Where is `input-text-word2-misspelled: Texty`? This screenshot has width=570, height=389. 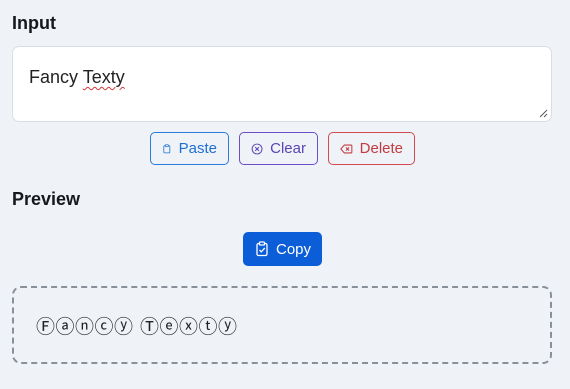 input-text-word2-misspelled: Texty is located at coordinates (103, 77).